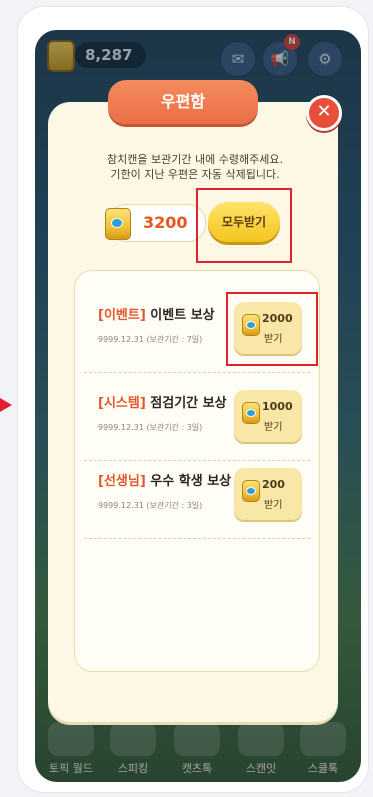  Describe the element at coordinates (268, 328) in the screenshot. I see `claim-button: 2000 받기` at that location.